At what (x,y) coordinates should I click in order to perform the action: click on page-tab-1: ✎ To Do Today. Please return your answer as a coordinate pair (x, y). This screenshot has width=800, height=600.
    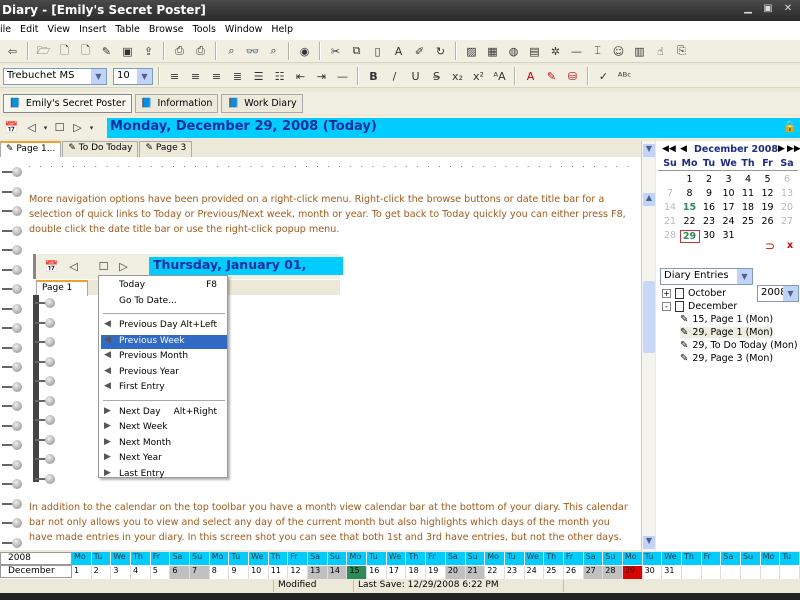
    Looking at the image, I should click on (100, 149).